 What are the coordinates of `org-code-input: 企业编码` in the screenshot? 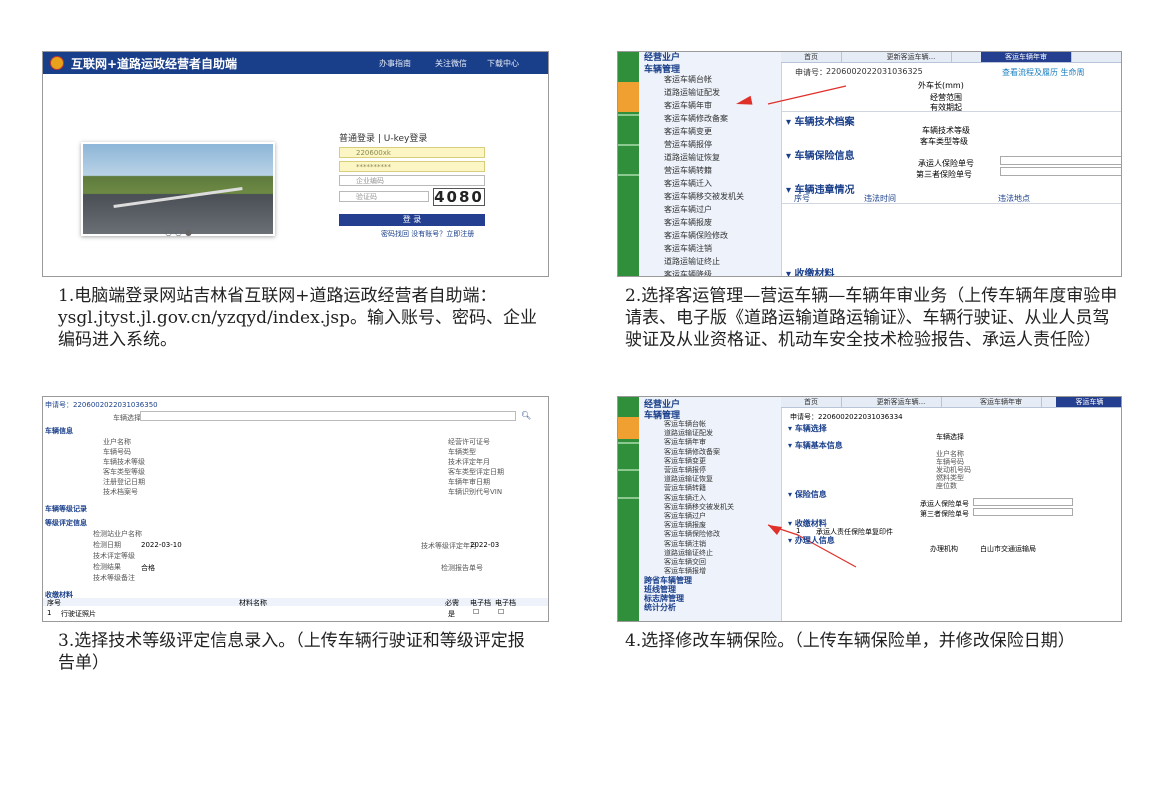 It's located at (412, 180).